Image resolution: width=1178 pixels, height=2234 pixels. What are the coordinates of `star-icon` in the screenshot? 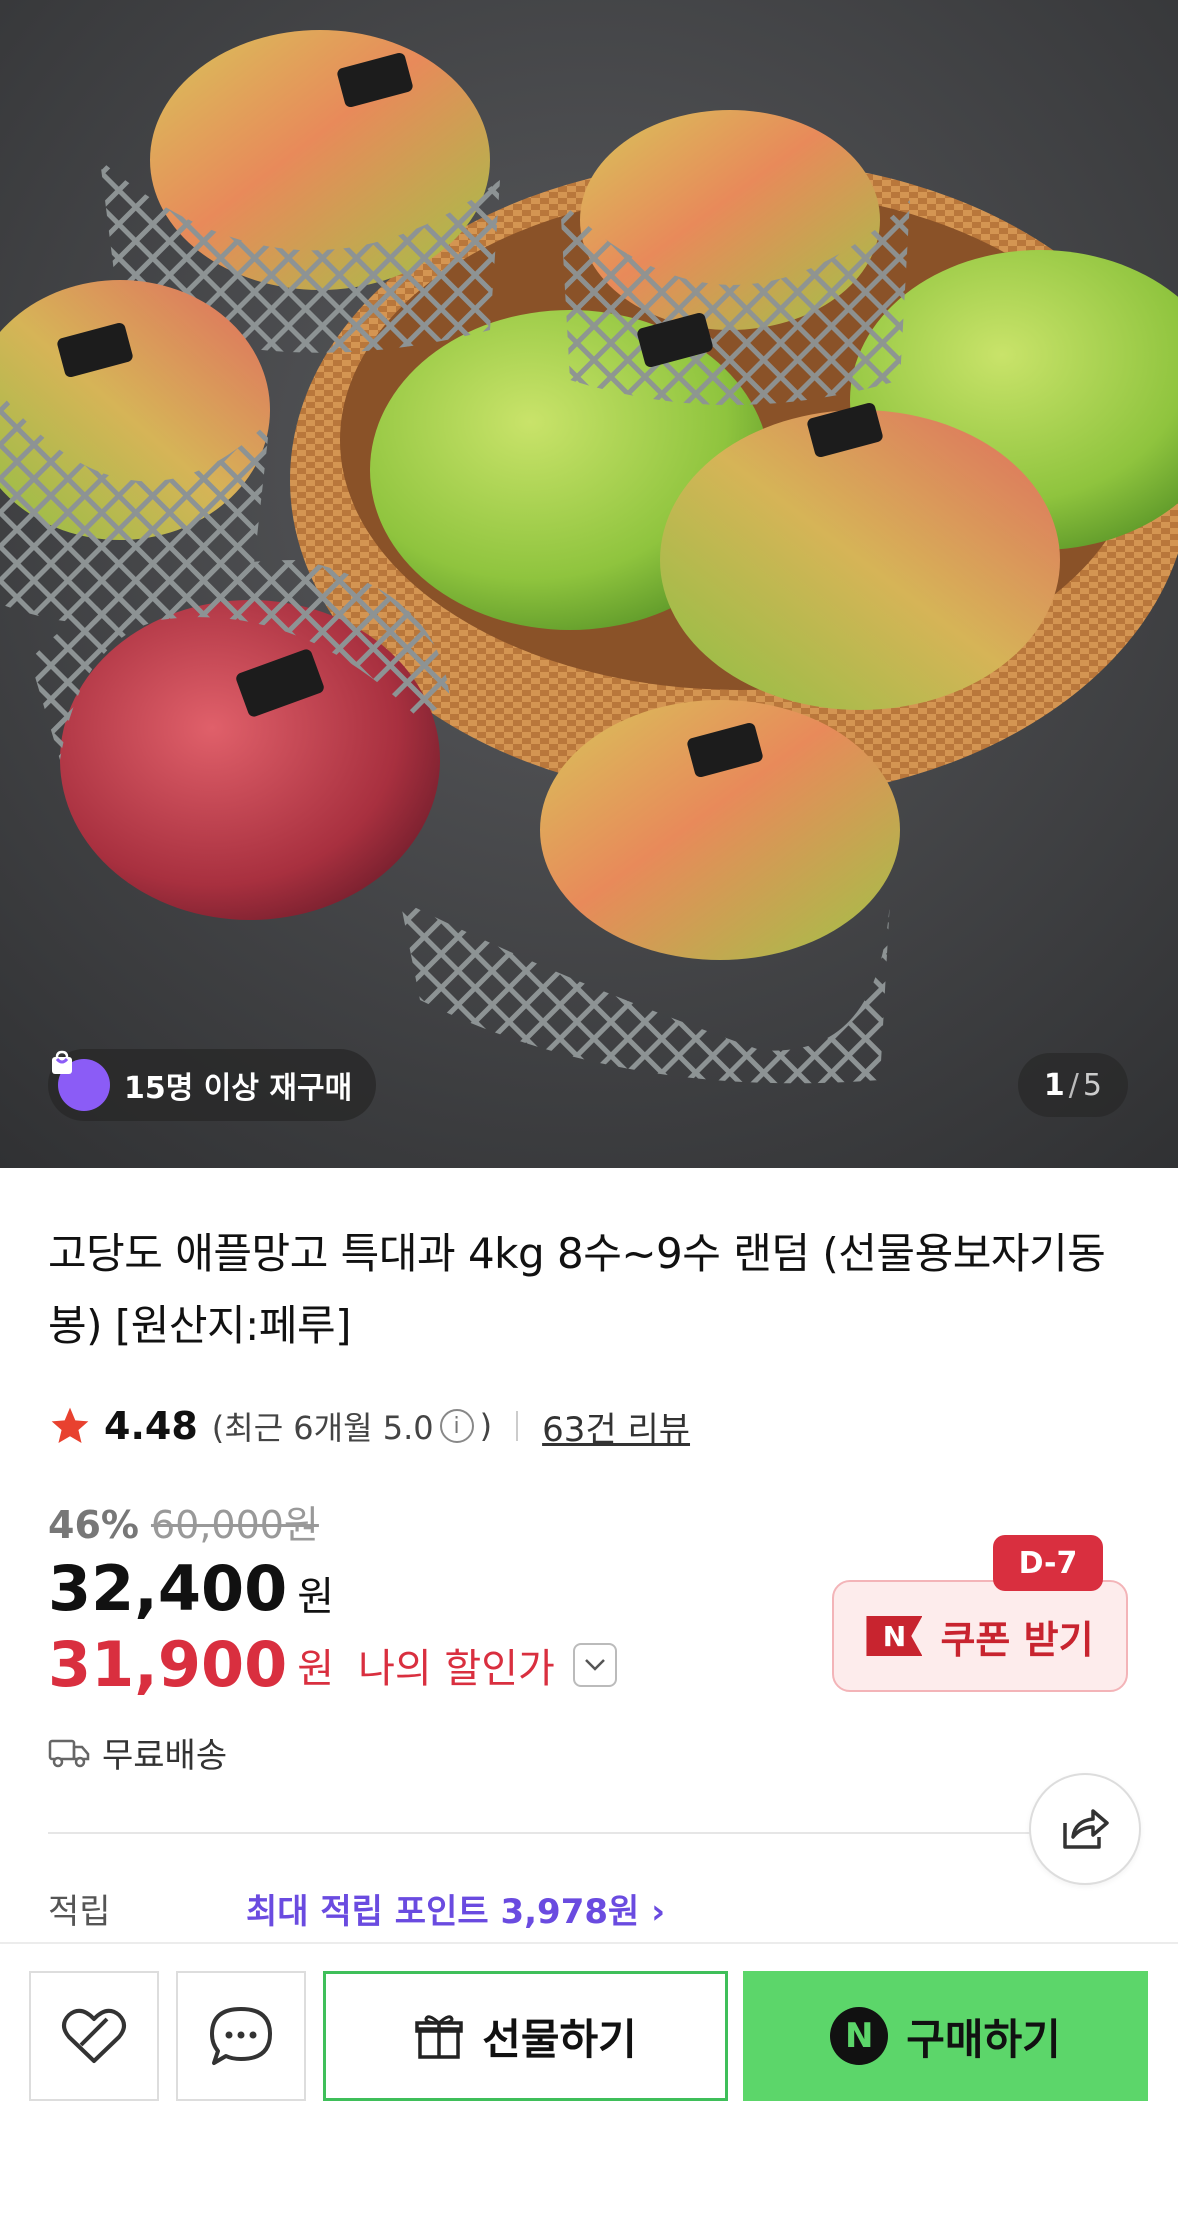 It's located at (70, 1425).